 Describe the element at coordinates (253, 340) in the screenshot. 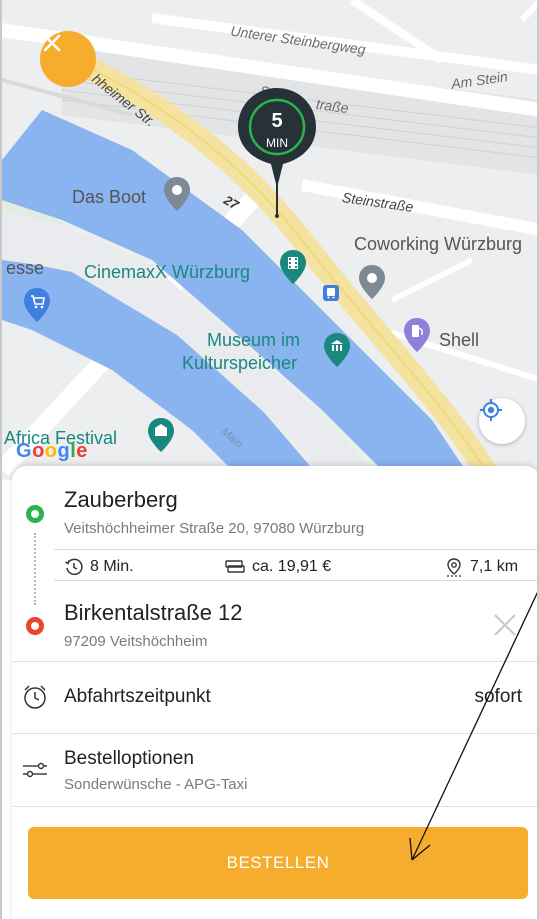

I see `poi-label-museum-line1: Museum im` at that location.